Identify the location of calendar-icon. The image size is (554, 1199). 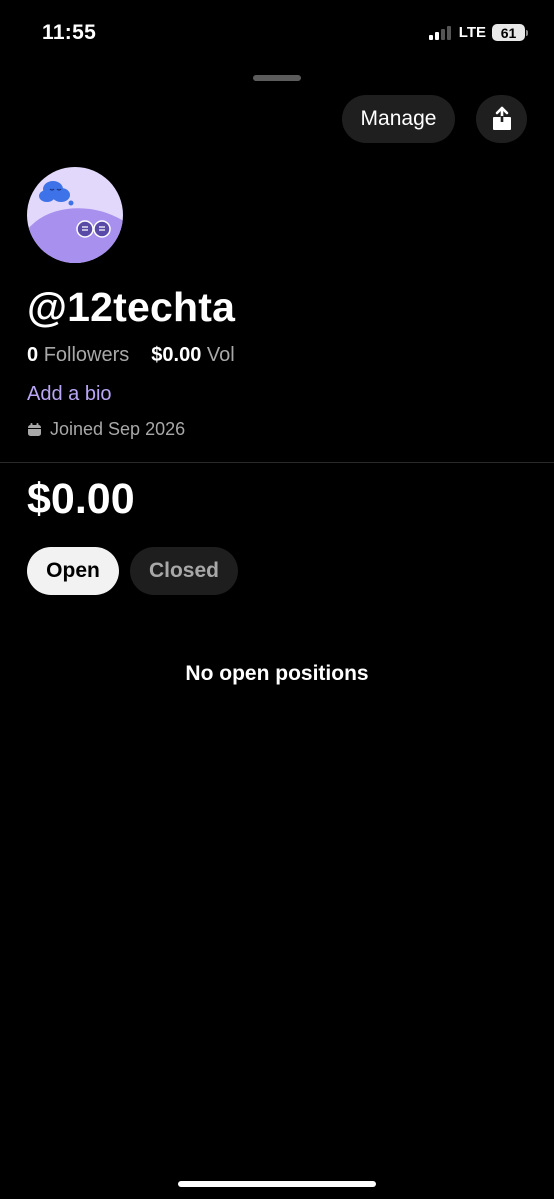
(34, 429).